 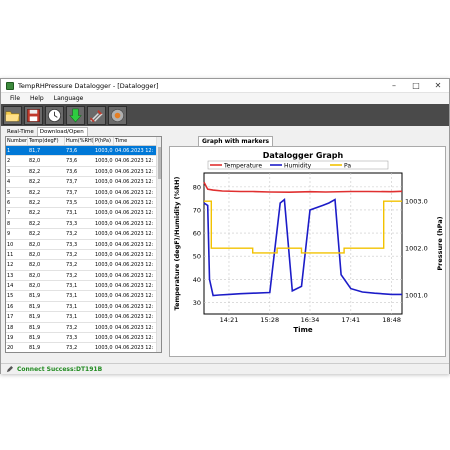 What do you see at coordinates (83, 307) in the screenshot?
I see `table-row: 16 81,9 73,1 1003,0 04.06.2023 12:` at bounding box center [83, 307].